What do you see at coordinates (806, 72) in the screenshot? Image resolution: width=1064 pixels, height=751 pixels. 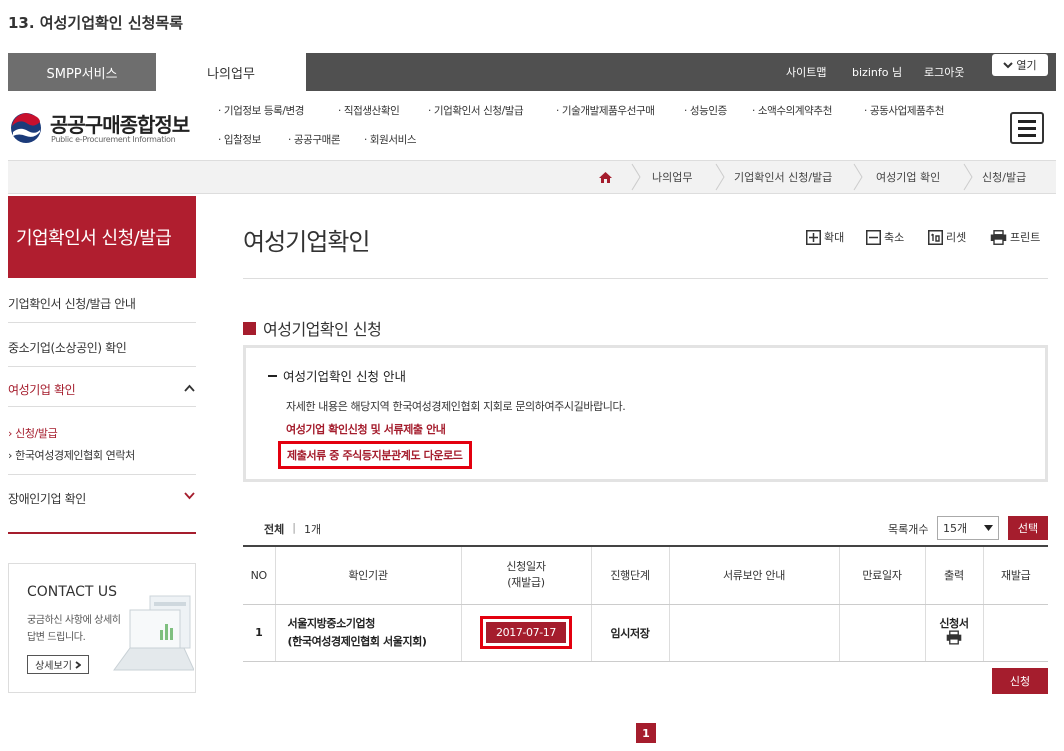 I see `sitemap-link: 사이트맵` at bounding box center [806, 72].